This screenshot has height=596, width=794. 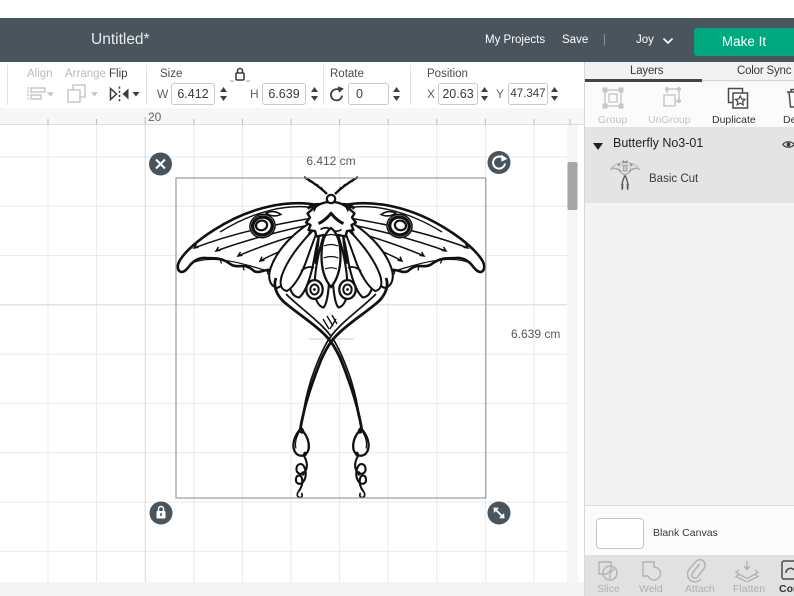 What do you see at coordinates (155, 117) in the screenshot?
I see `svg-text: 20` at bounding box center [155, 117].